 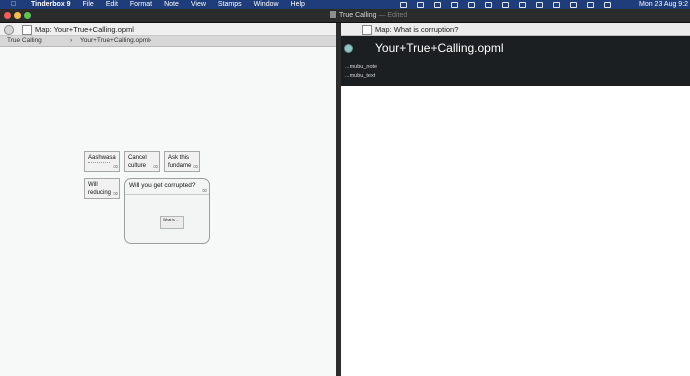 I want to click on document-icon, so click(x=333, y=14).